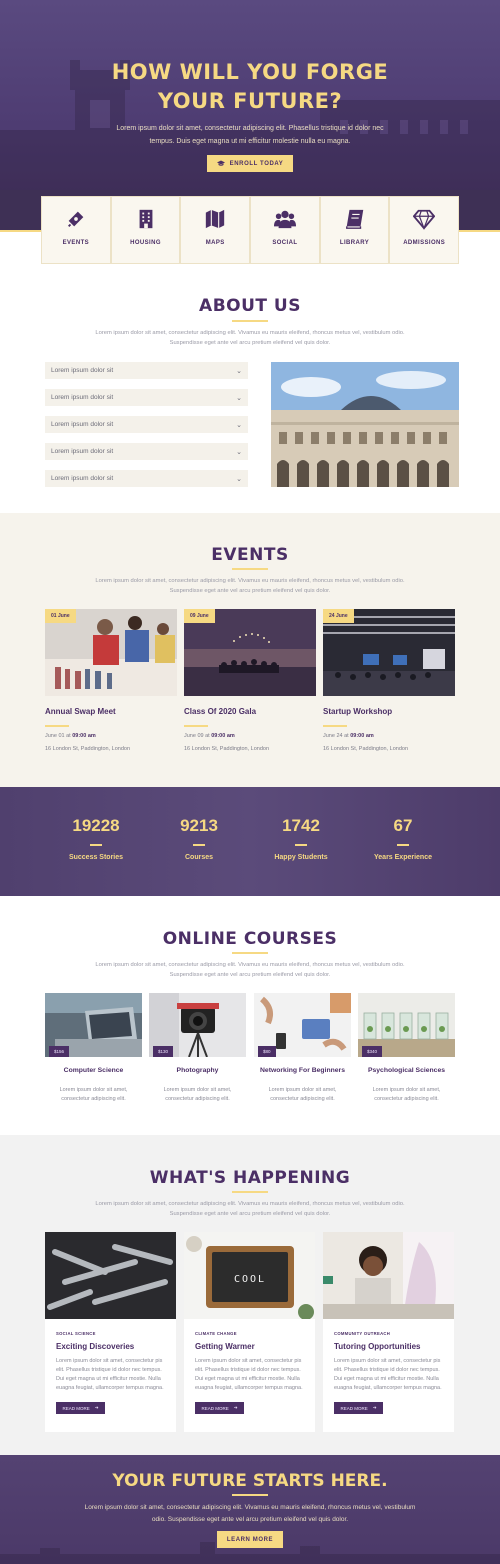 The width and height of the screenshot is (500, 1564). Describe the element at coordinates (267, 1051) in the screenshot. I see `course-price: $80` at that location.